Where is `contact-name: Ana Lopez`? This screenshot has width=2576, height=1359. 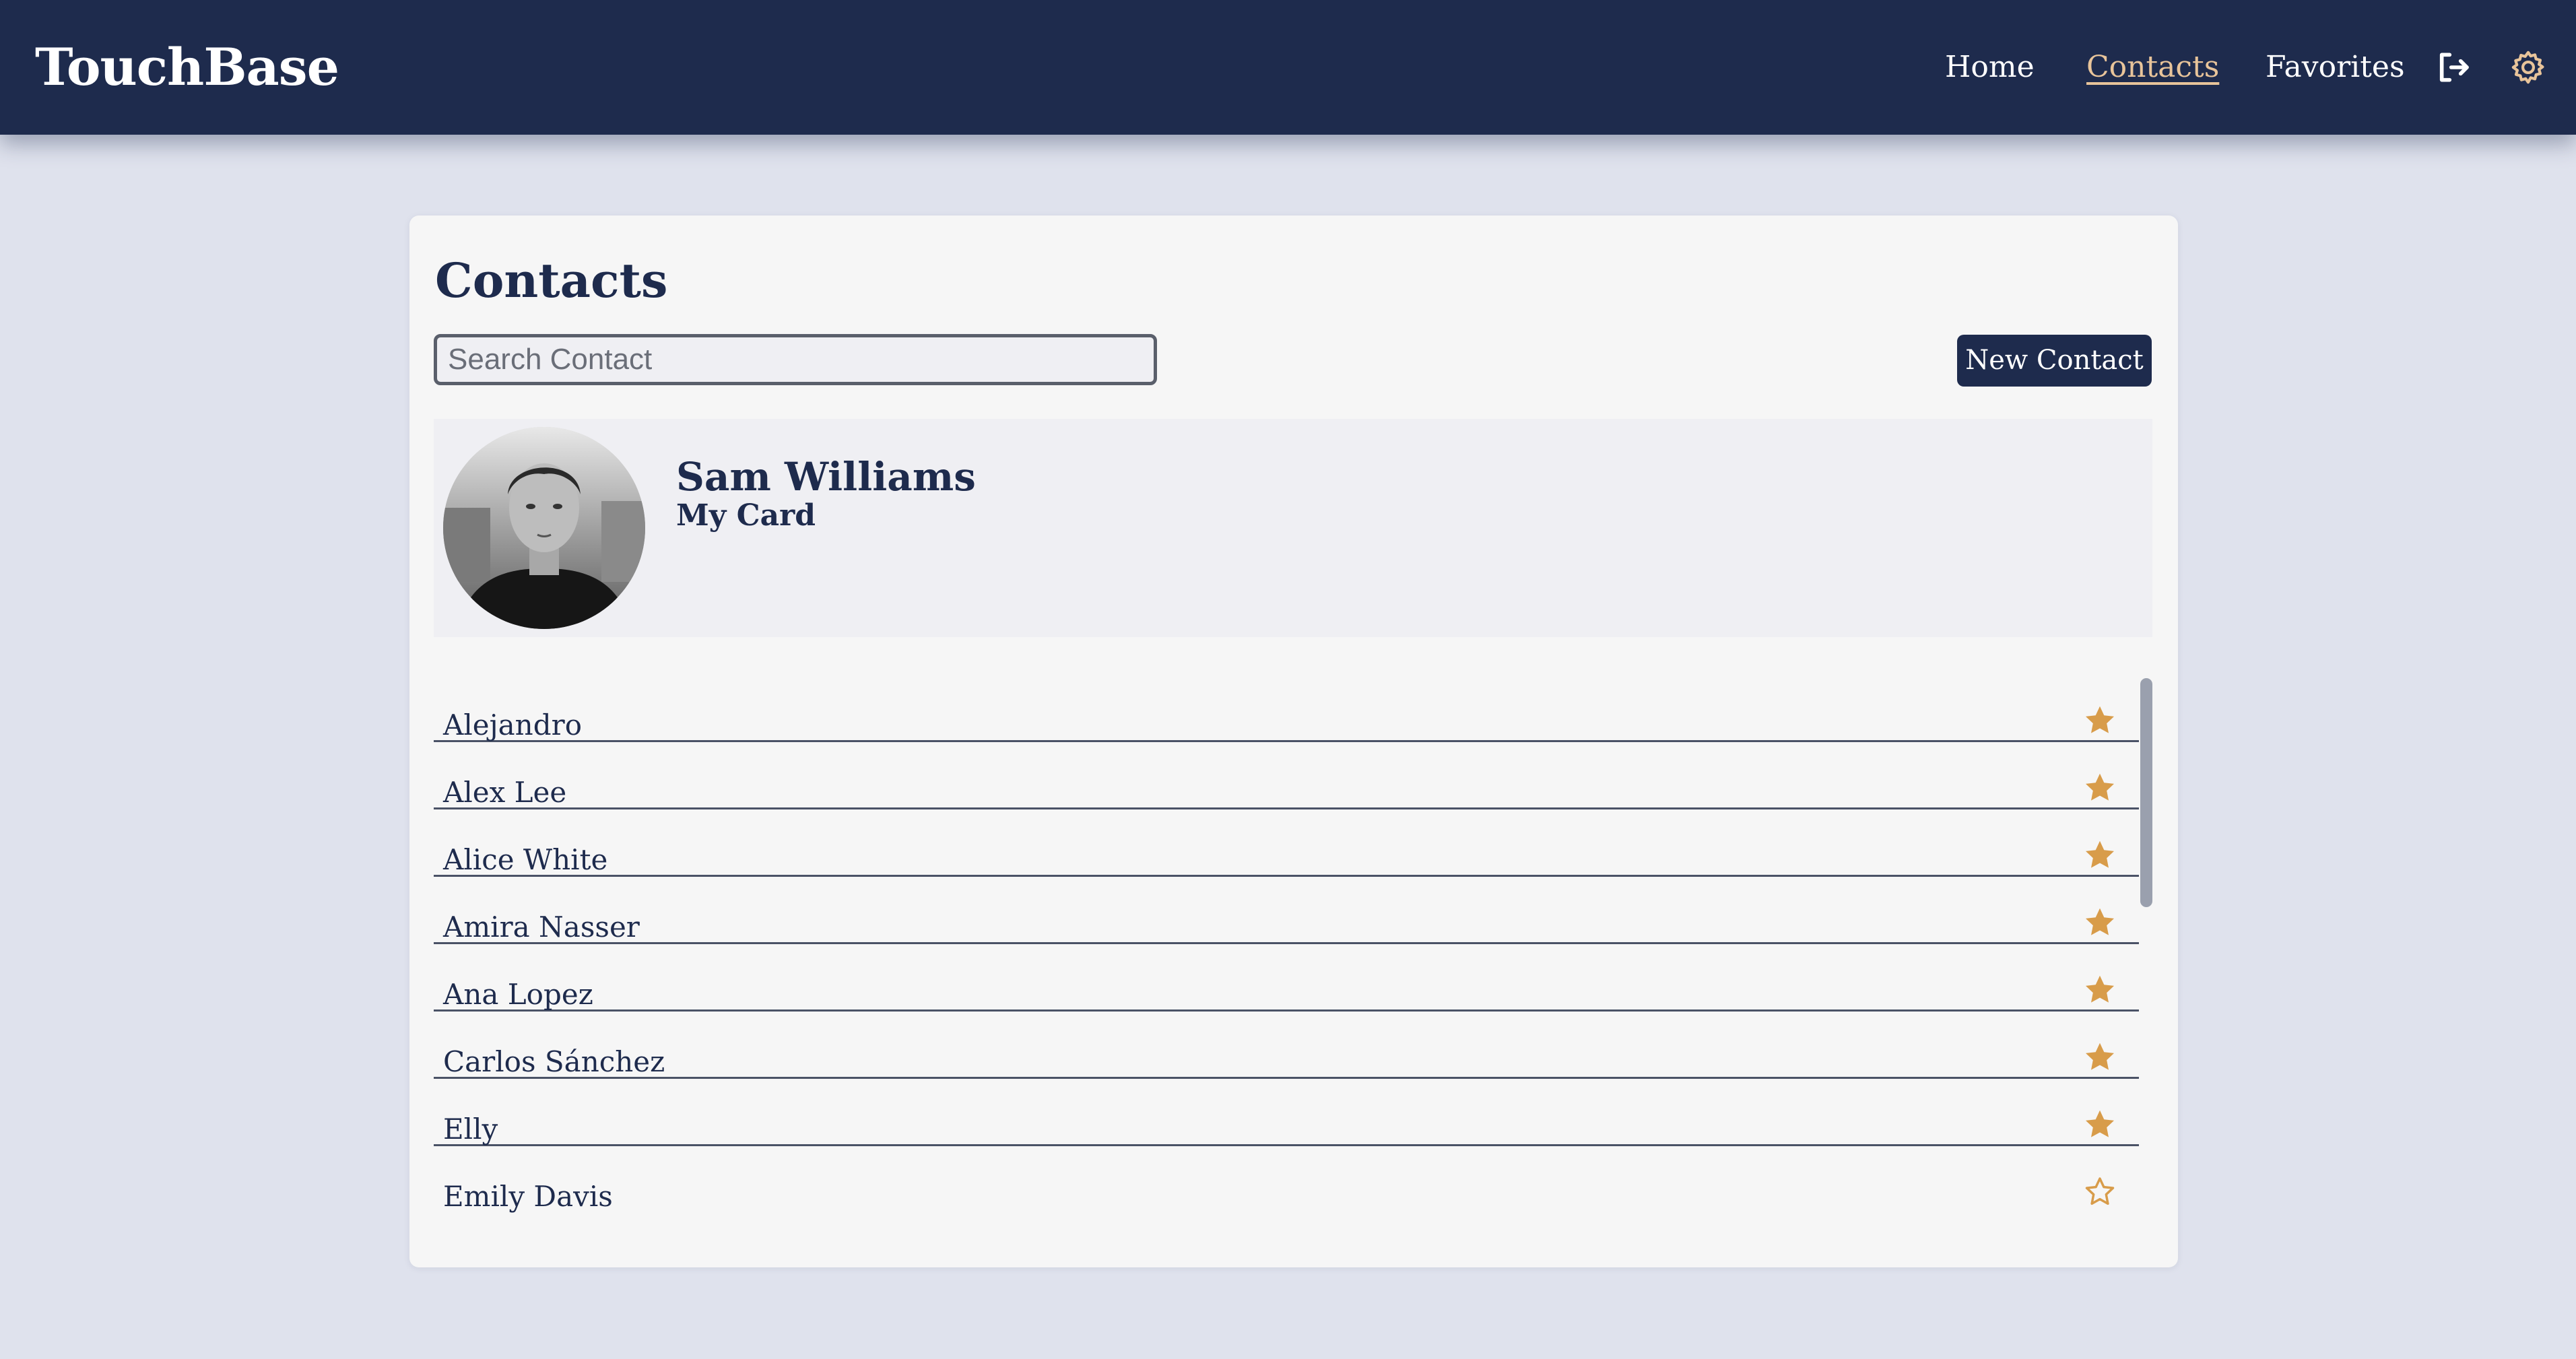
contact-name: Ana Lopez is located at coordinates (518, 995).